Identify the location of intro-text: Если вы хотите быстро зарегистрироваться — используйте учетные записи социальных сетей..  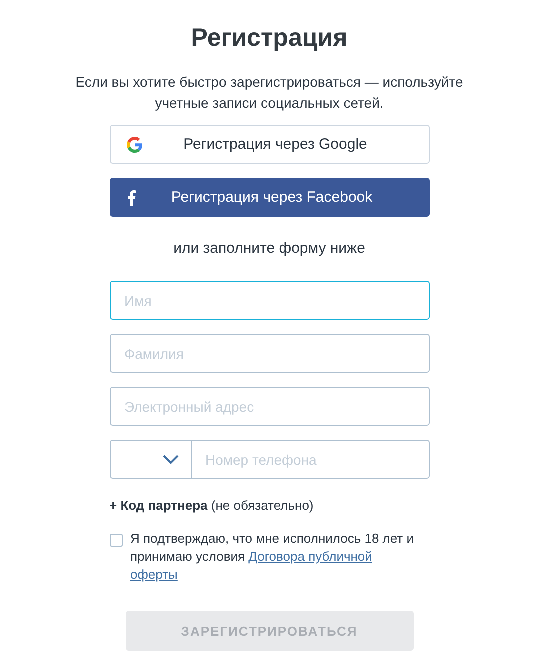
(269, 93).